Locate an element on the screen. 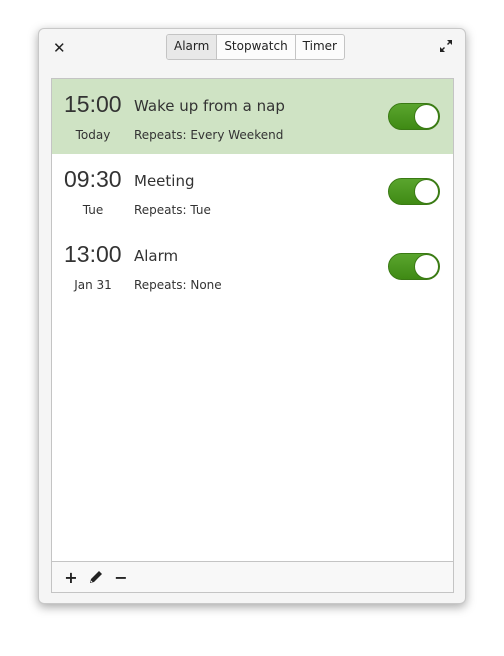 This screenshot has height=656, width=504. alarm-date: Tue is located at coordinates (93, 210).